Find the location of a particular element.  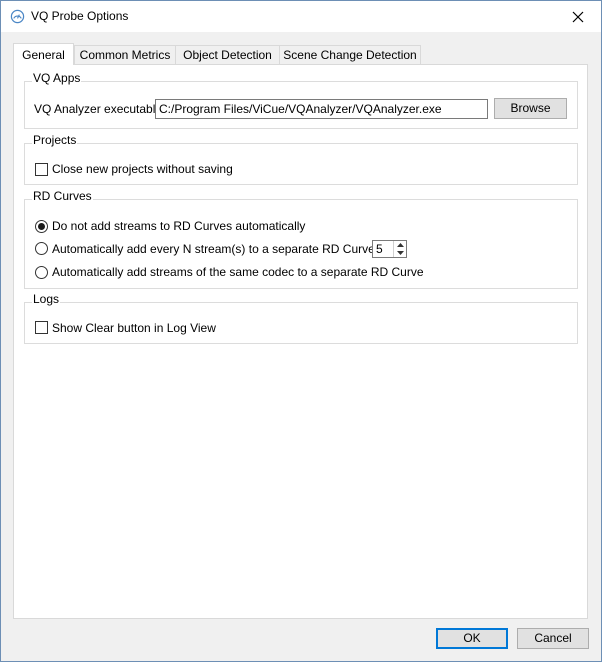

radio-every-n-streams is located at coordinates (41, 248).